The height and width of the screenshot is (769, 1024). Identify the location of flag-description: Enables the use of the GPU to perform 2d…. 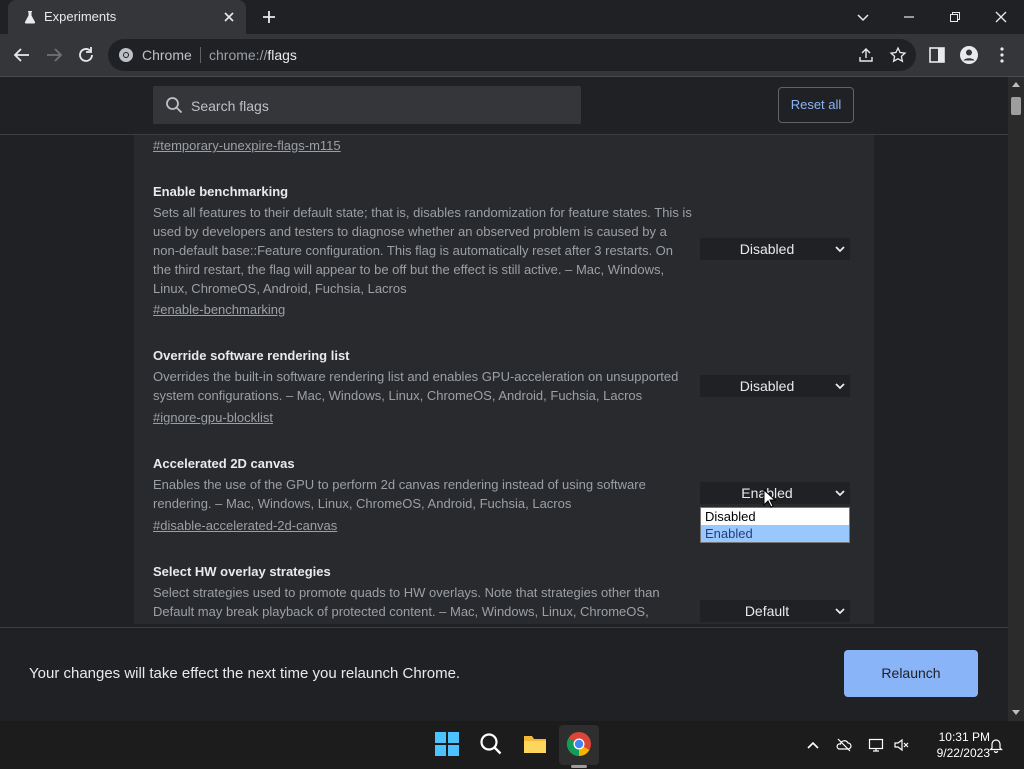
(399, 494).